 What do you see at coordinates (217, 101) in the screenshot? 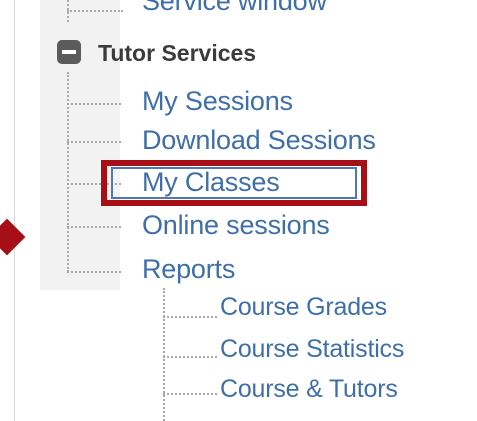
I see `tree-item-my-sessions: My Sessions` at bounding box center [217, 101].